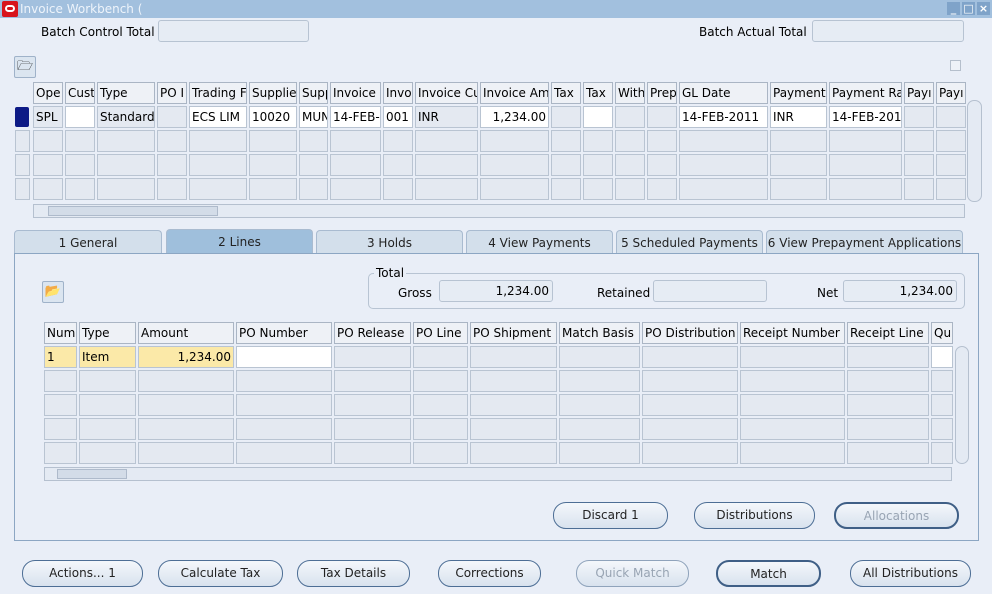 Image resolution: width=992 pixels, height=594 pixels. What do you see at coordinates (80, 93) in the screenshot?
I see `column-header: Cust` at bounding box center [80, 93].